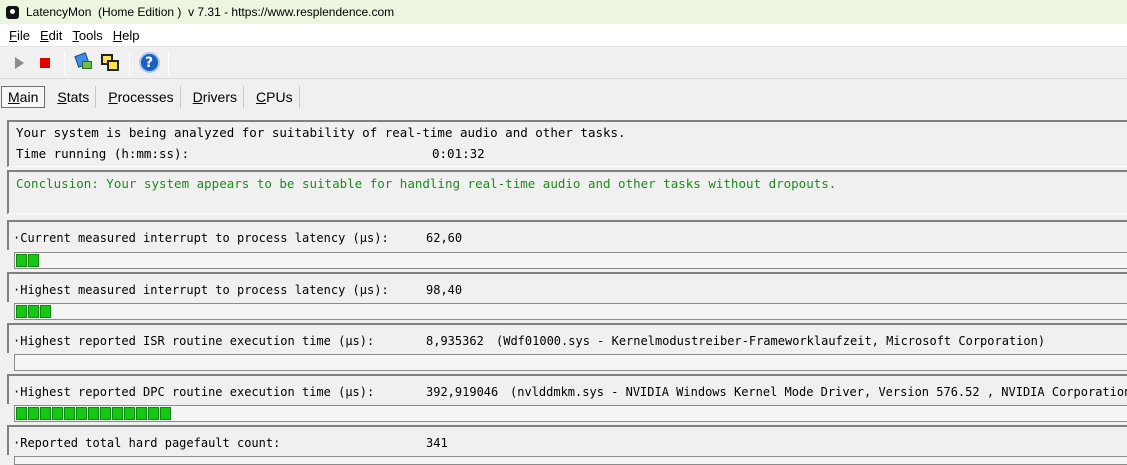 This screenshot has width=1127, height=465. I want to click on stop-button, so click(45, 63).